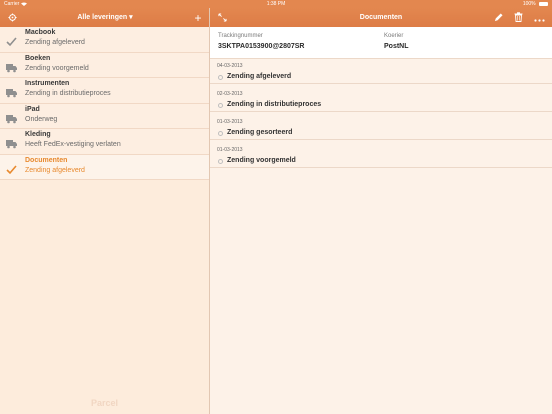  Describe the element at coordinates (46, 160) in the screenshot. I see `list-item-title: Documenten` at that location.